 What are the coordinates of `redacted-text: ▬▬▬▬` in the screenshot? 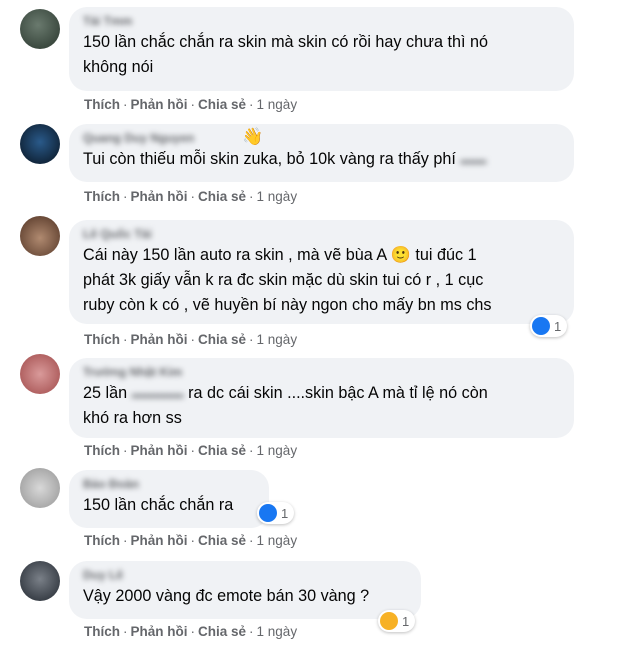 It's located at (157, 393).